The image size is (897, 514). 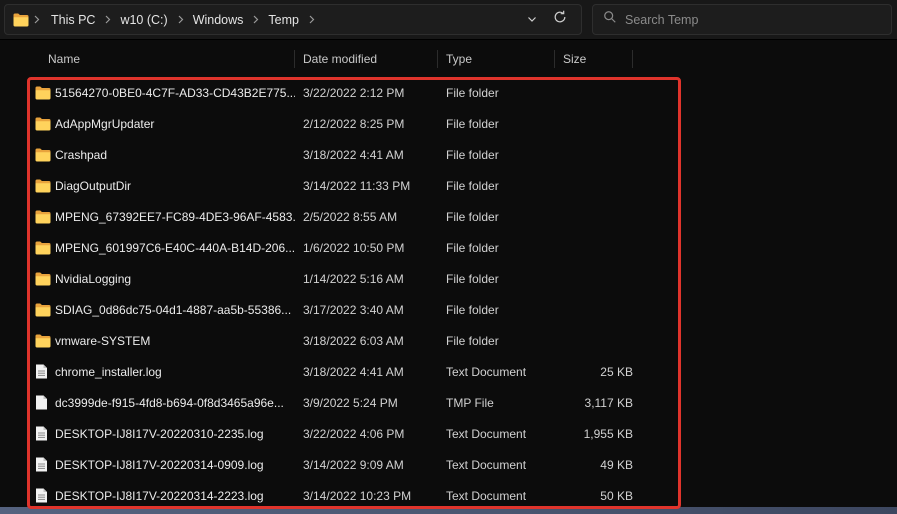 I want to click on file-date-modified: 2/12/2022 8:25 PM, so click(x=354, y=123).